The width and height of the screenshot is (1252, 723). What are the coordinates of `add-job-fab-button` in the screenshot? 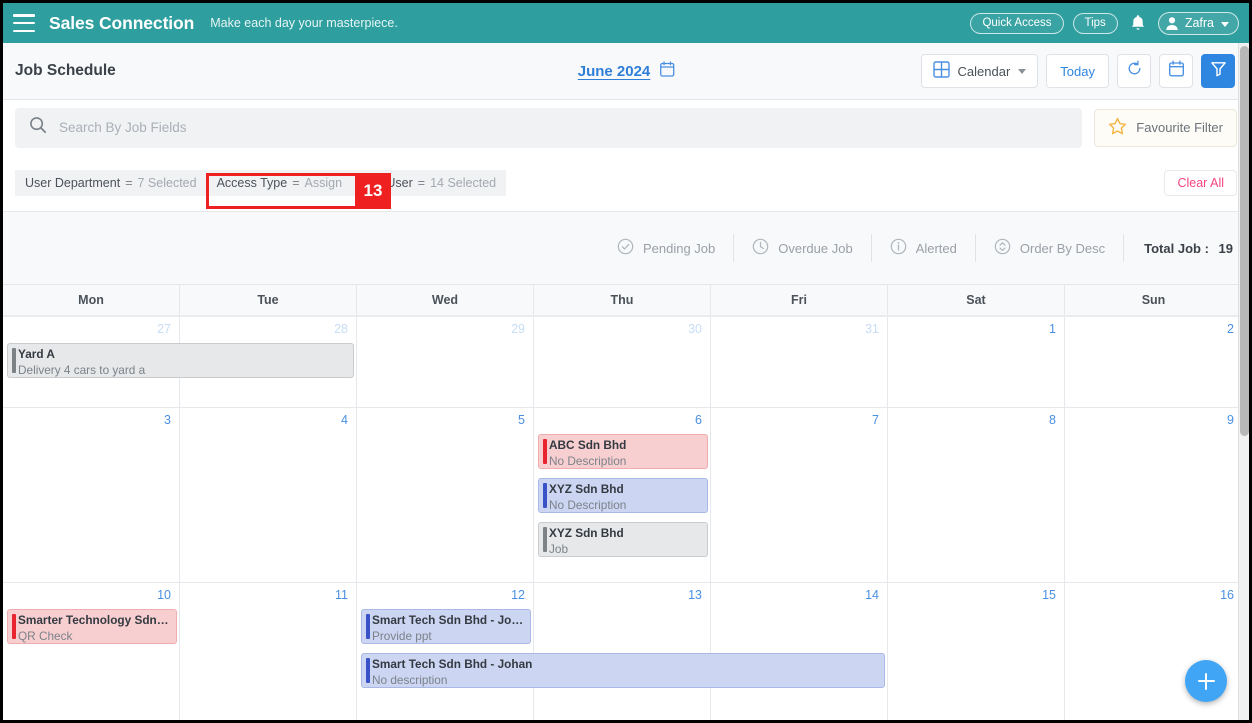 It's located at (1206, 681).